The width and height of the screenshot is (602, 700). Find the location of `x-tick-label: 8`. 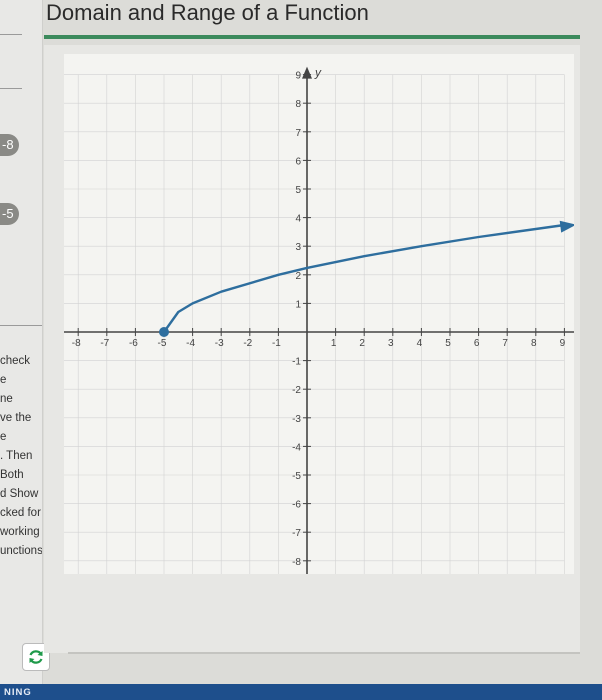

x-tick-label: 8 is located at coordinates (534, 343).